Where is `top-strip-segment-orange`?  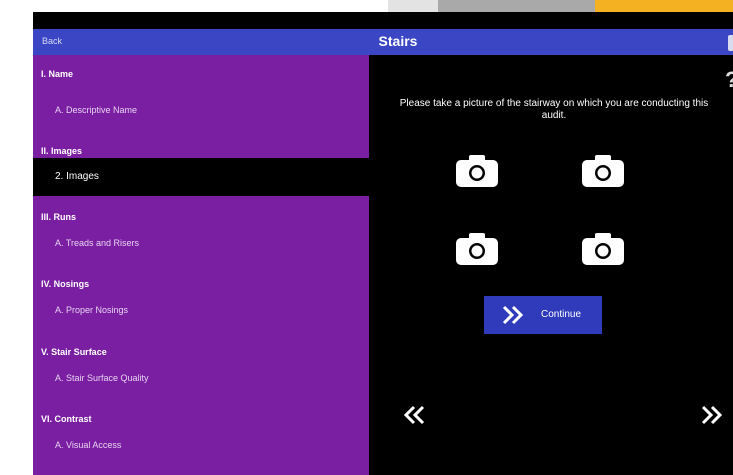
top-strip-segment-orange is located at coordinates (664, 6).